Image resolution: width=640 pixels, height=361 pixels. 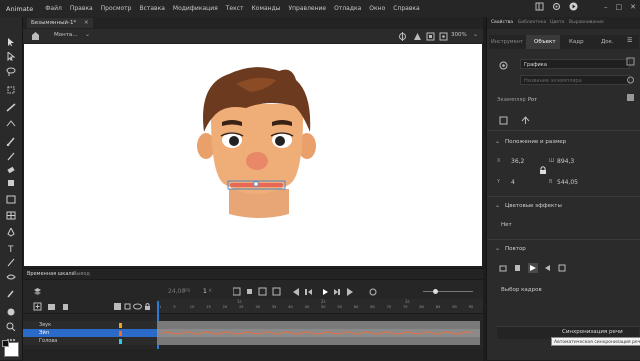 What do you see at coordinates (533, 206) in the screenshot?
I see `section-color-effects: Цветовые эффекты` at bounding box center [533, 206].